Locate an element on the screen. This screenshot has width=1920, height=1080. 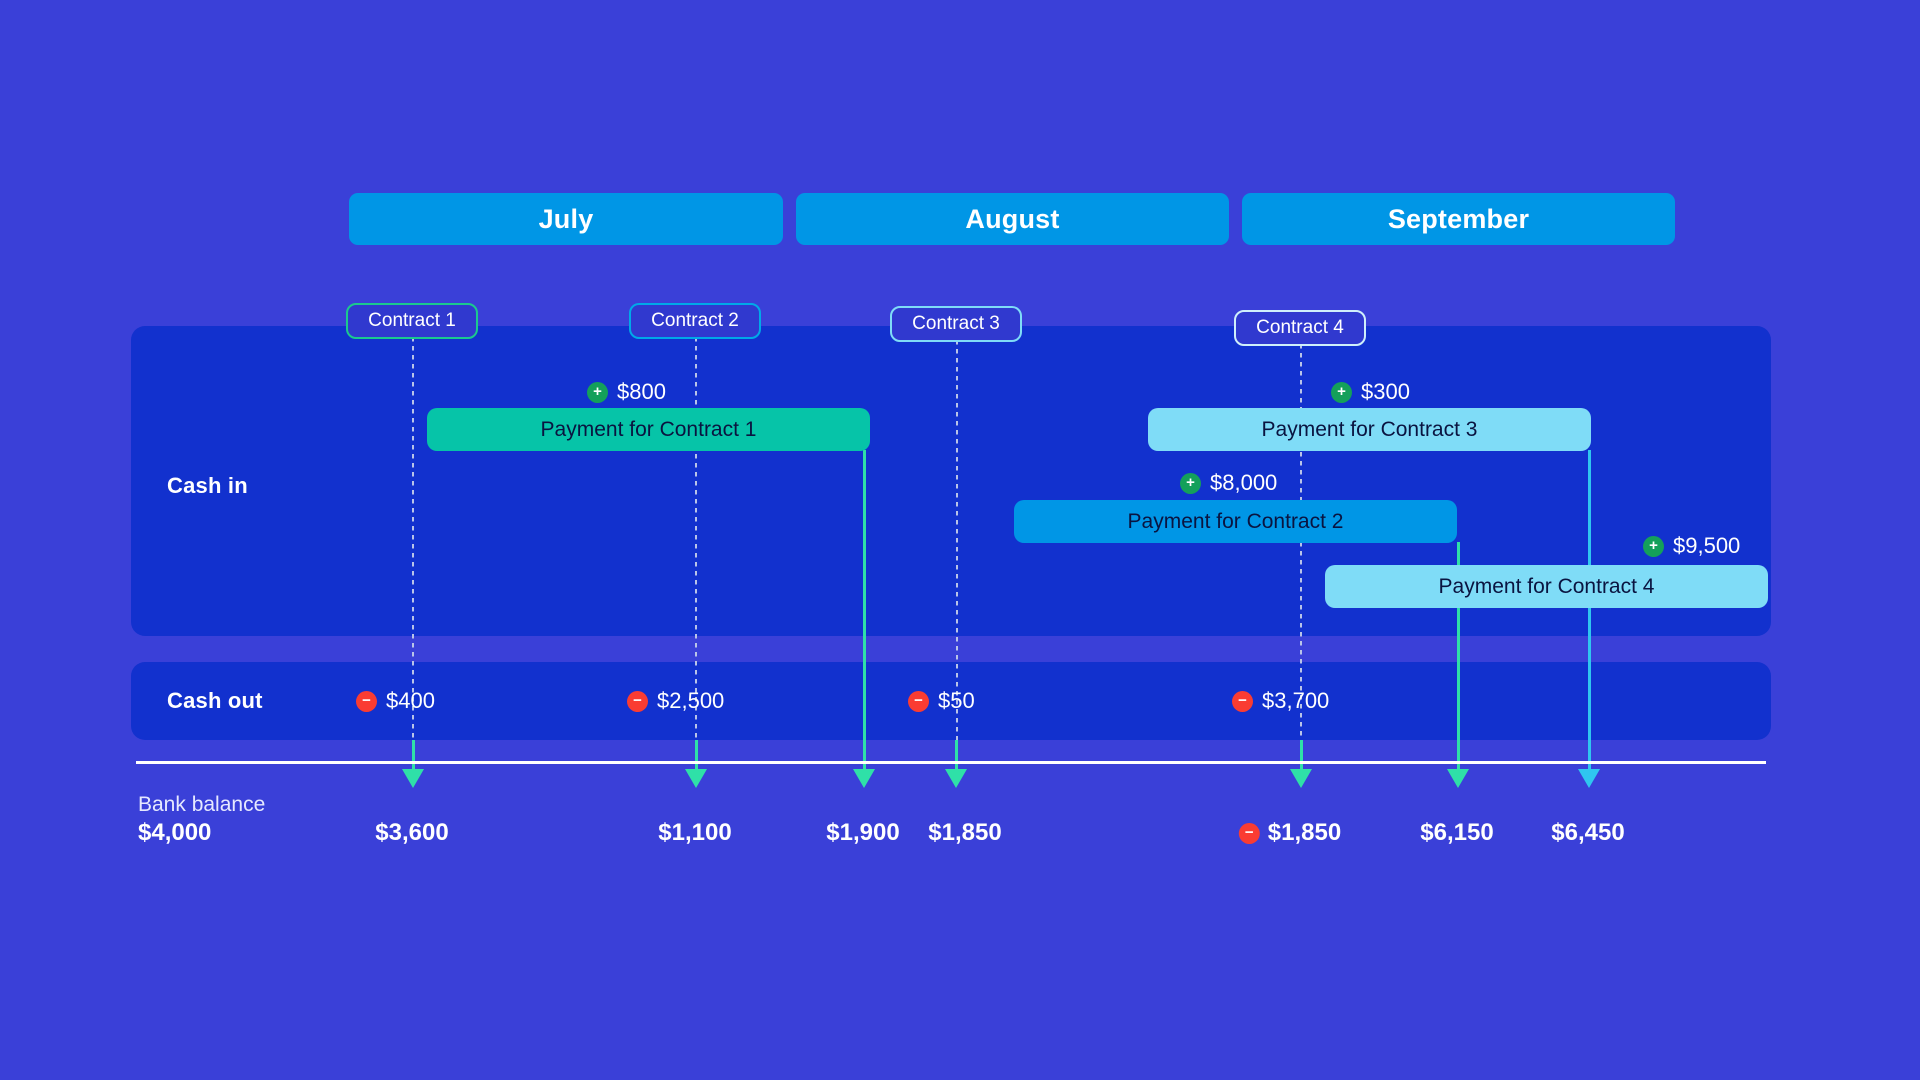
bank-balance-value: $3,600 is located at coordinates (412, 832).